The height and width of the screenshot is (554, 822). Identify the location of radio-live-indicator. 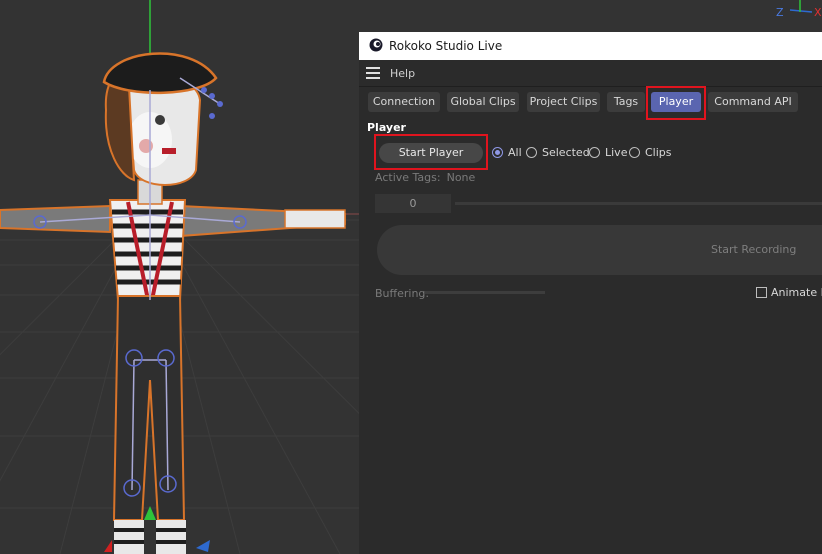
(594, 152).